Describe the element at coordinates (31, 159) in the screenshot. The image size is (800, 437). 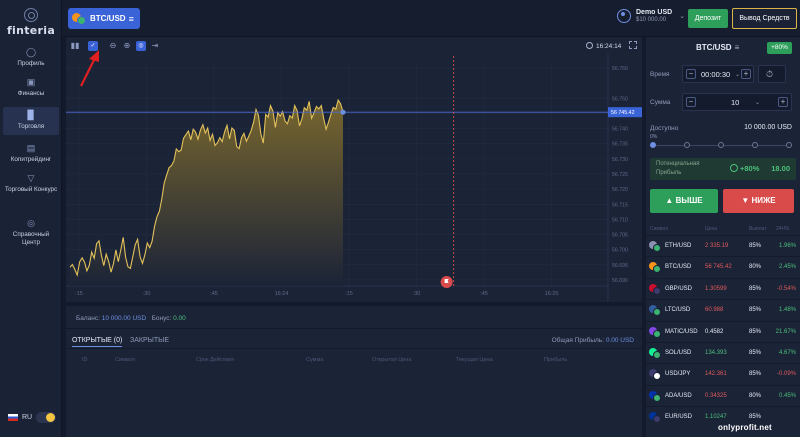
I see `sidebar-item-label: Копитрейдинг` at that location.